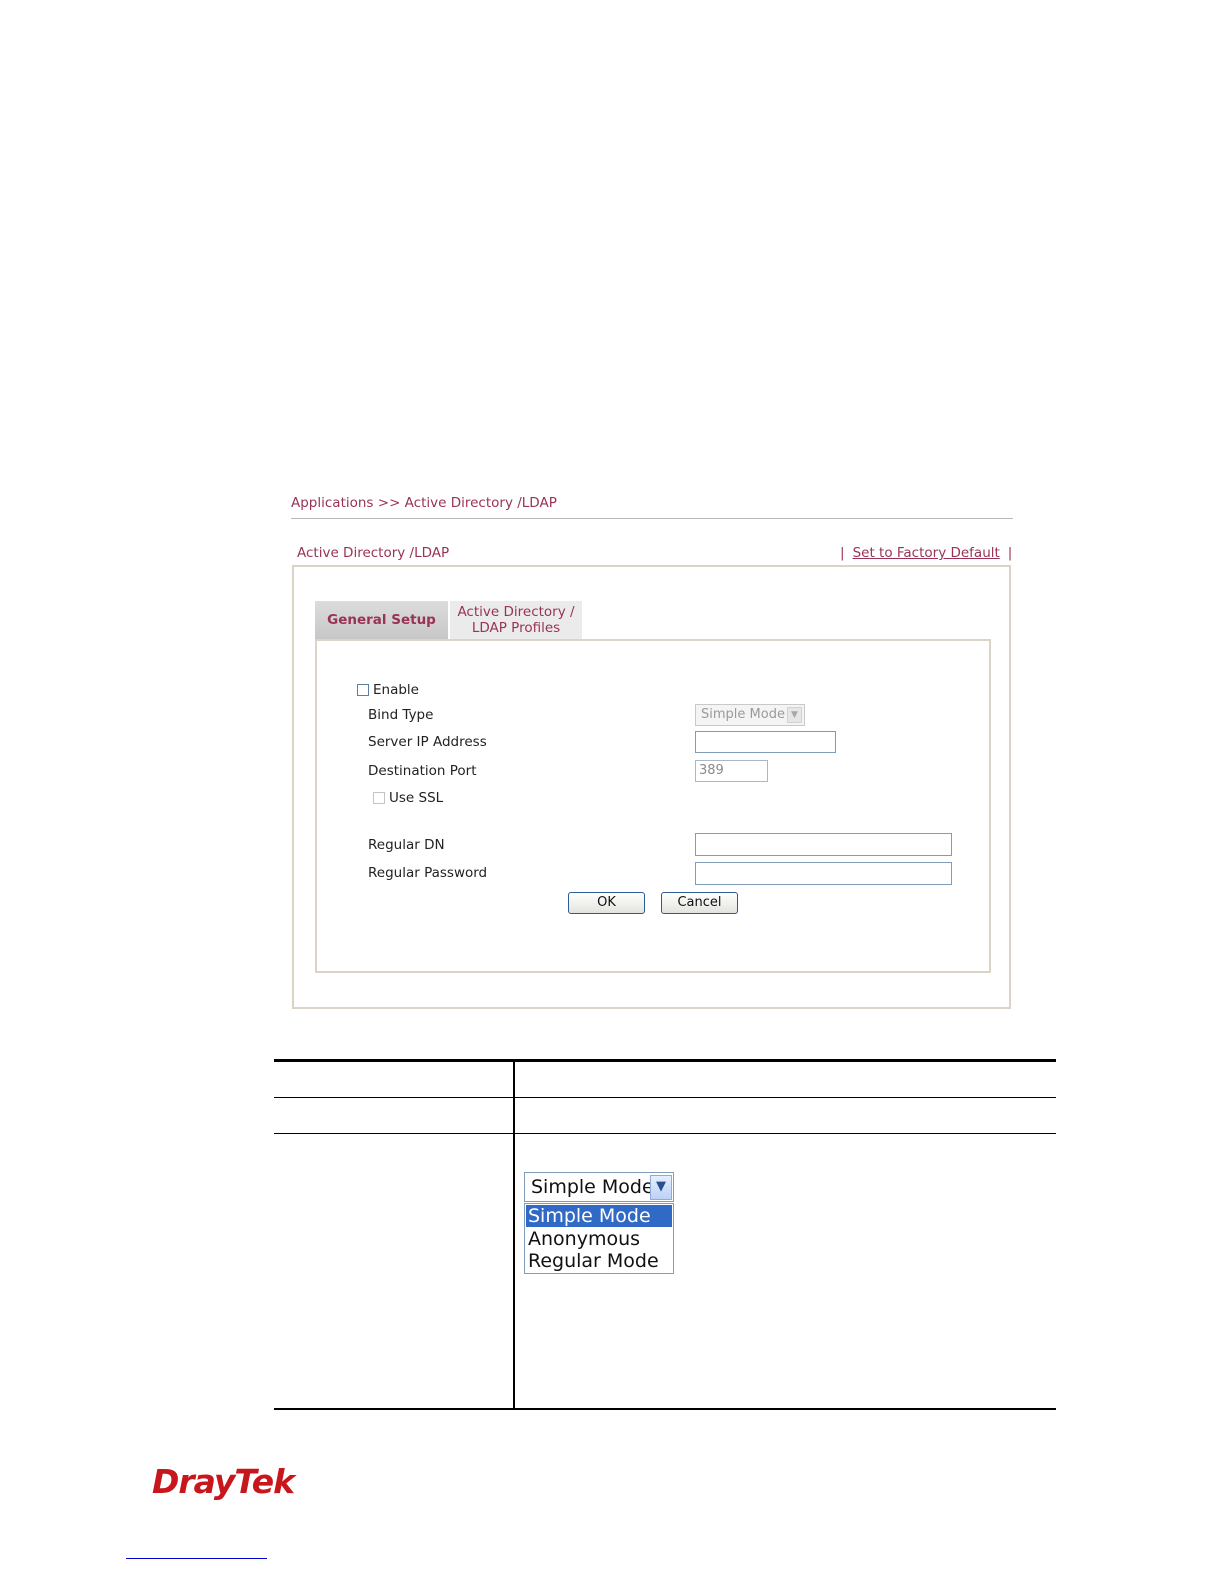 This screenshot has height=1584, width=1224. What do you see at coordinates (422, 771) in the screenshot?
I see `destination-port-label: Destination Port` at bounding box center [422, 771].